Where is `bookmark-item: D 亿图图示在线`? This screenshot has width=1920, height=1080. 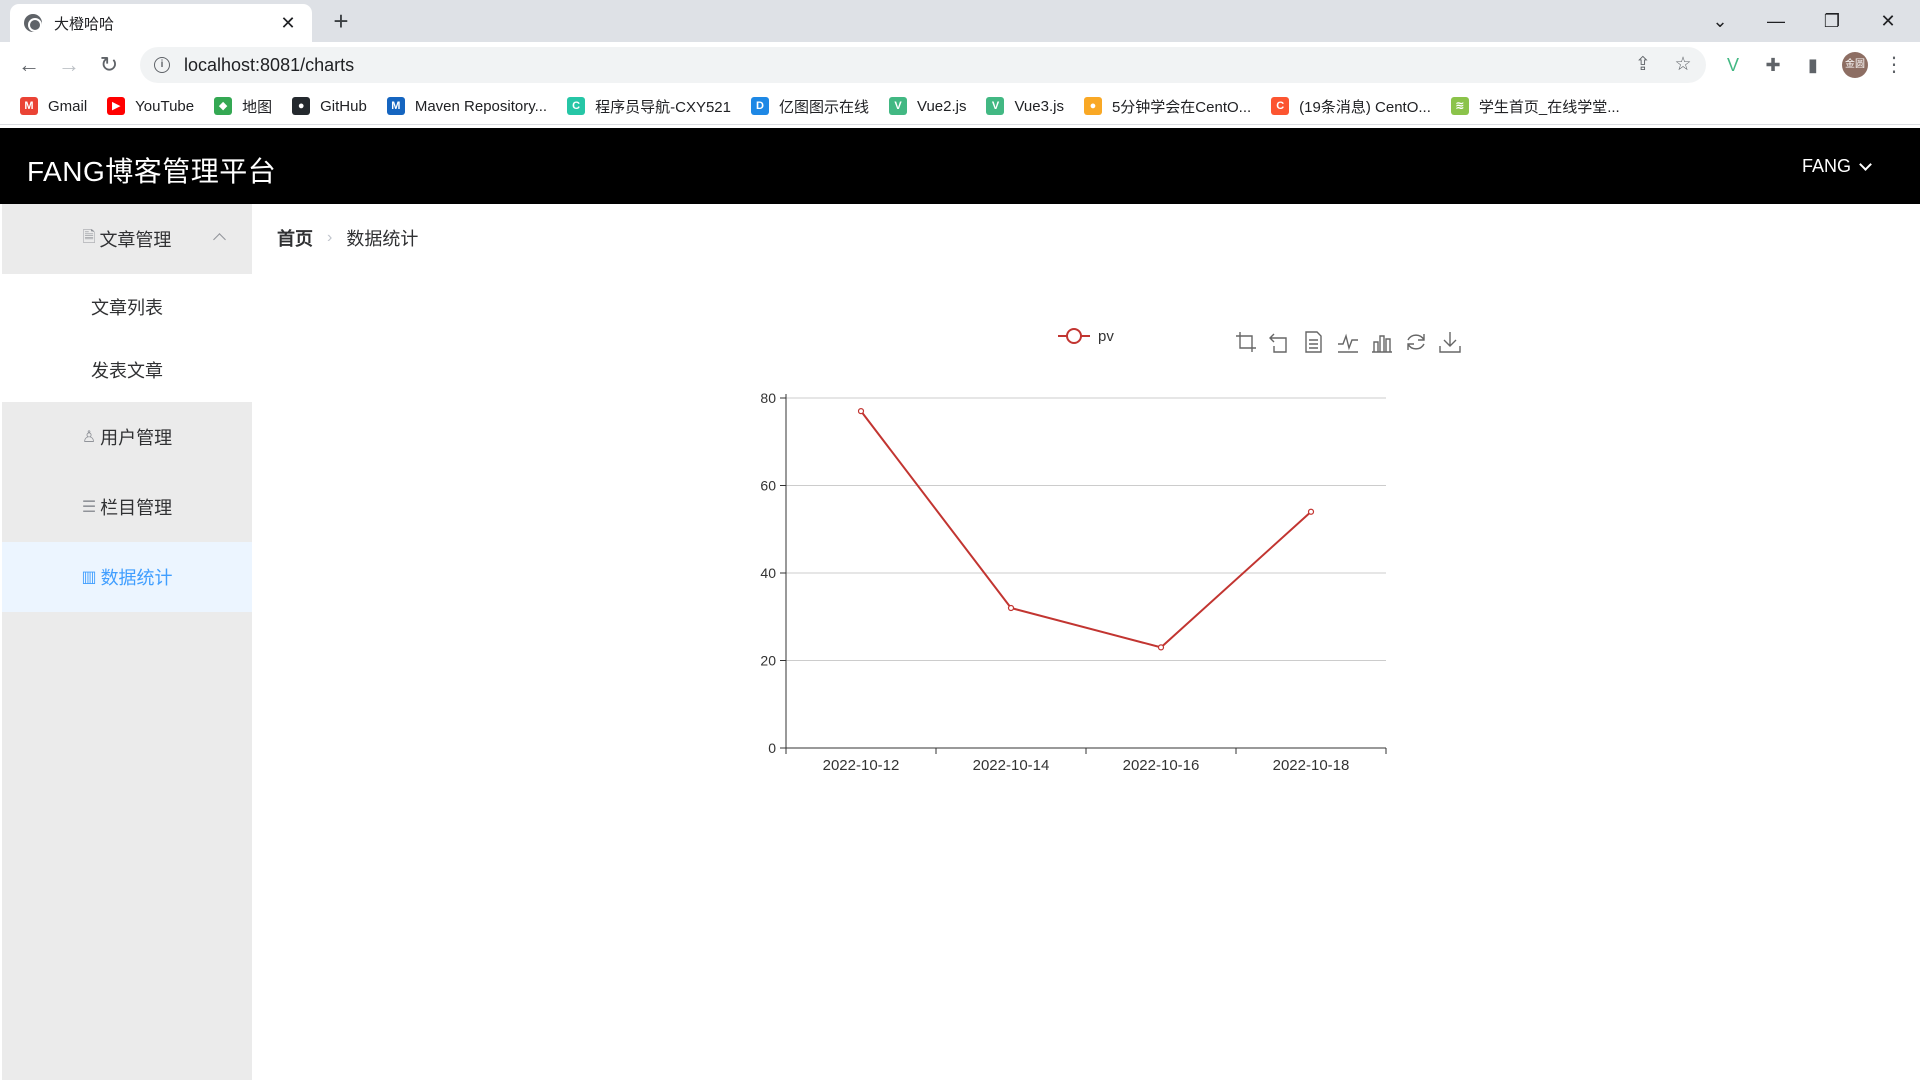
bookmark-item: D 亿图图示在线 is located at coordinates (809, 106).